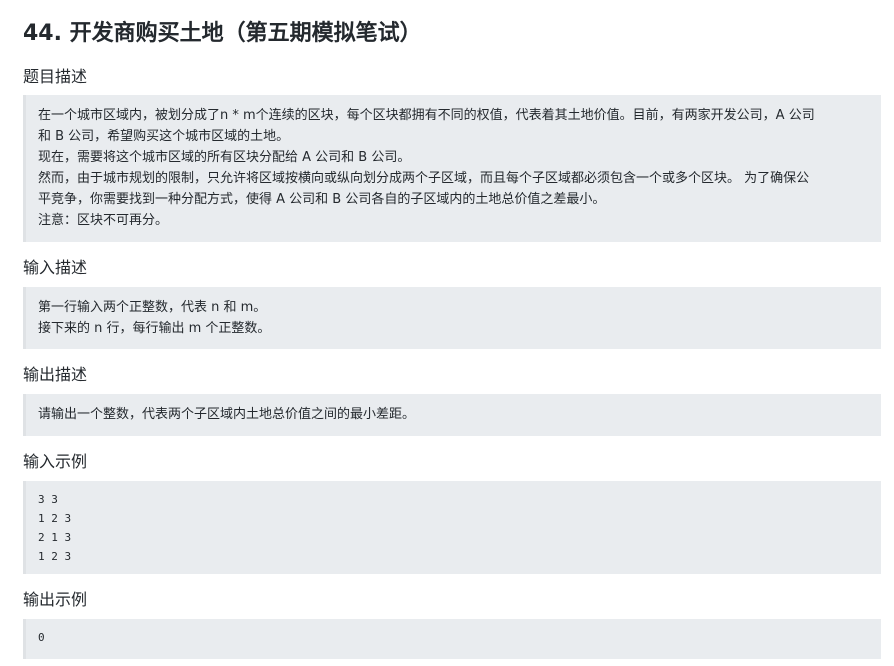 The width and height of the screenshot is (894, 666). I want to click on output-example-code: 0, so click(452, 639).